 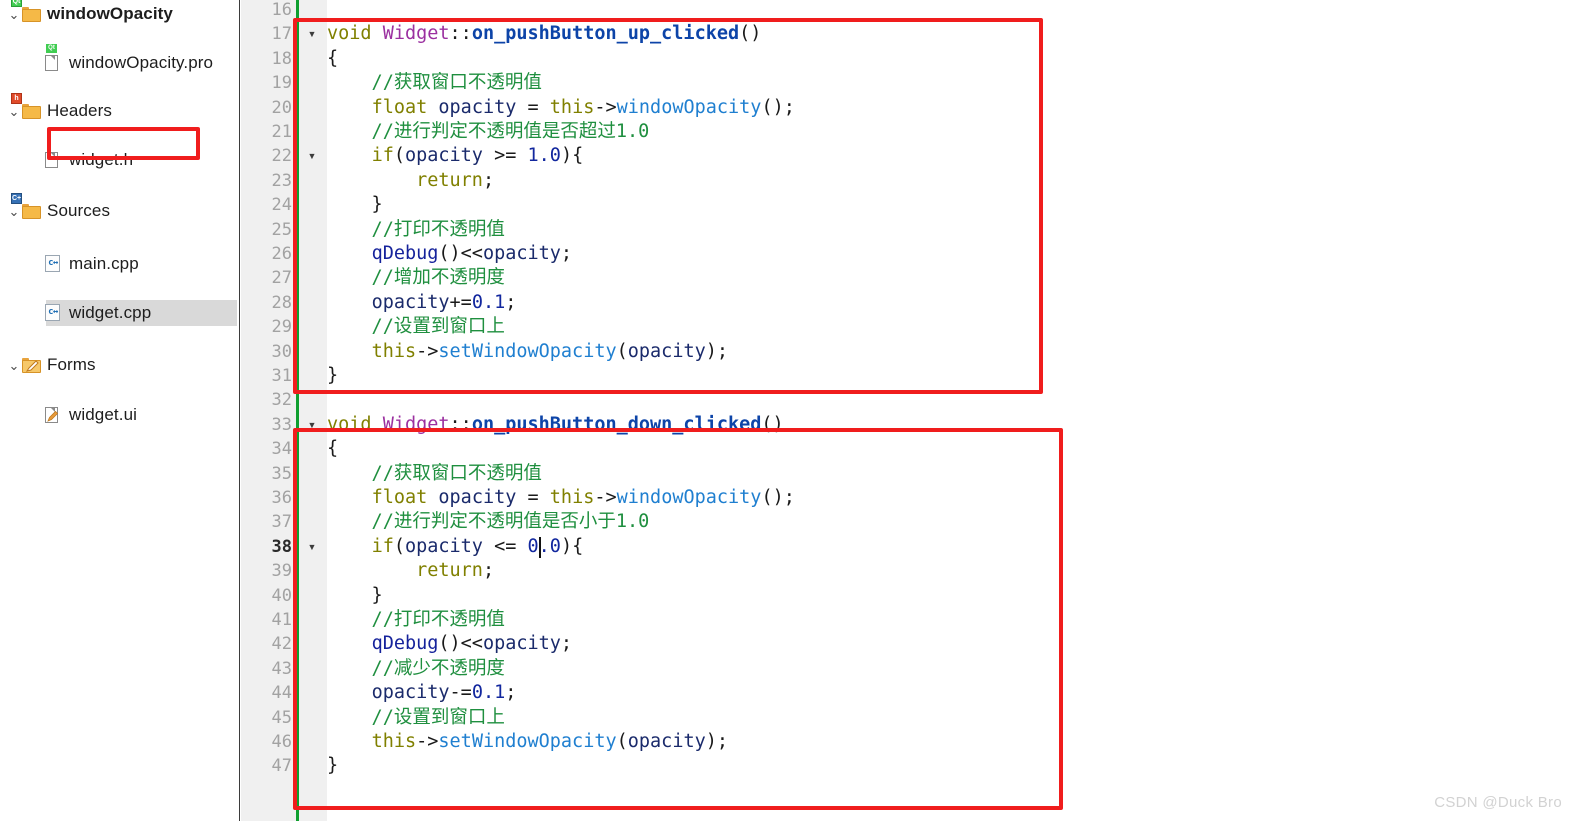 What do you see at coordinates (281, 302) in the screenshot?
I see `line-number: 28` at bounding box center [281, 302].